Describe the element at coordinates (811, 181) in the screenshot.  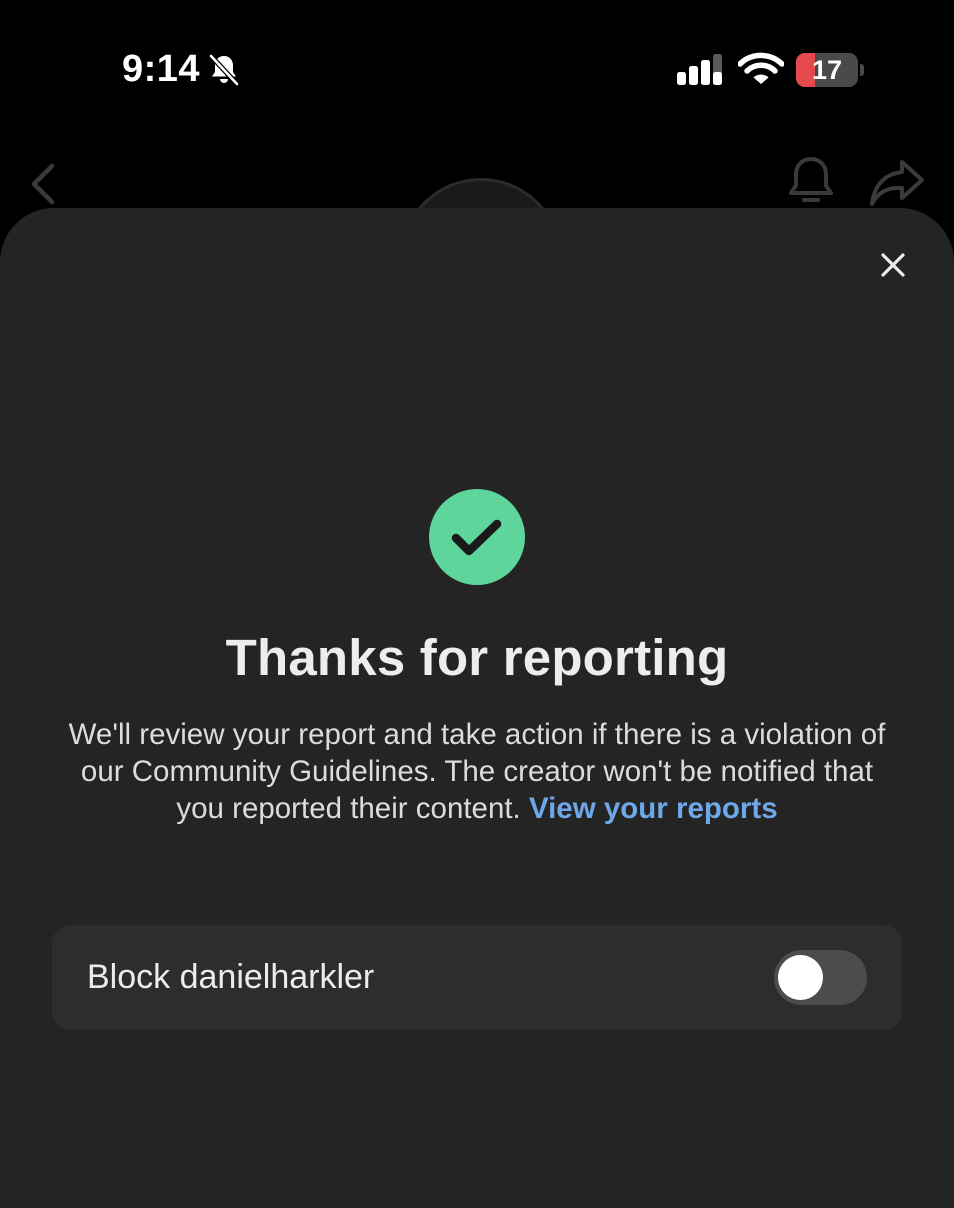
I see `bell-icon` at that location.